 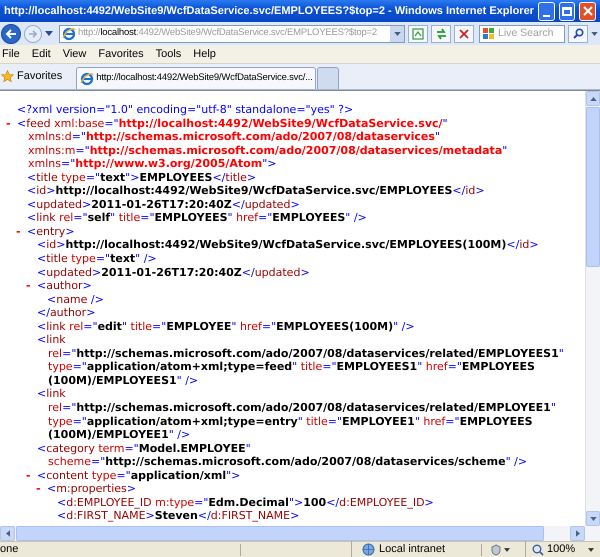 I want to click on xml-line: <category term="Model.EMPLOYEE", so click(x=144, y=449).